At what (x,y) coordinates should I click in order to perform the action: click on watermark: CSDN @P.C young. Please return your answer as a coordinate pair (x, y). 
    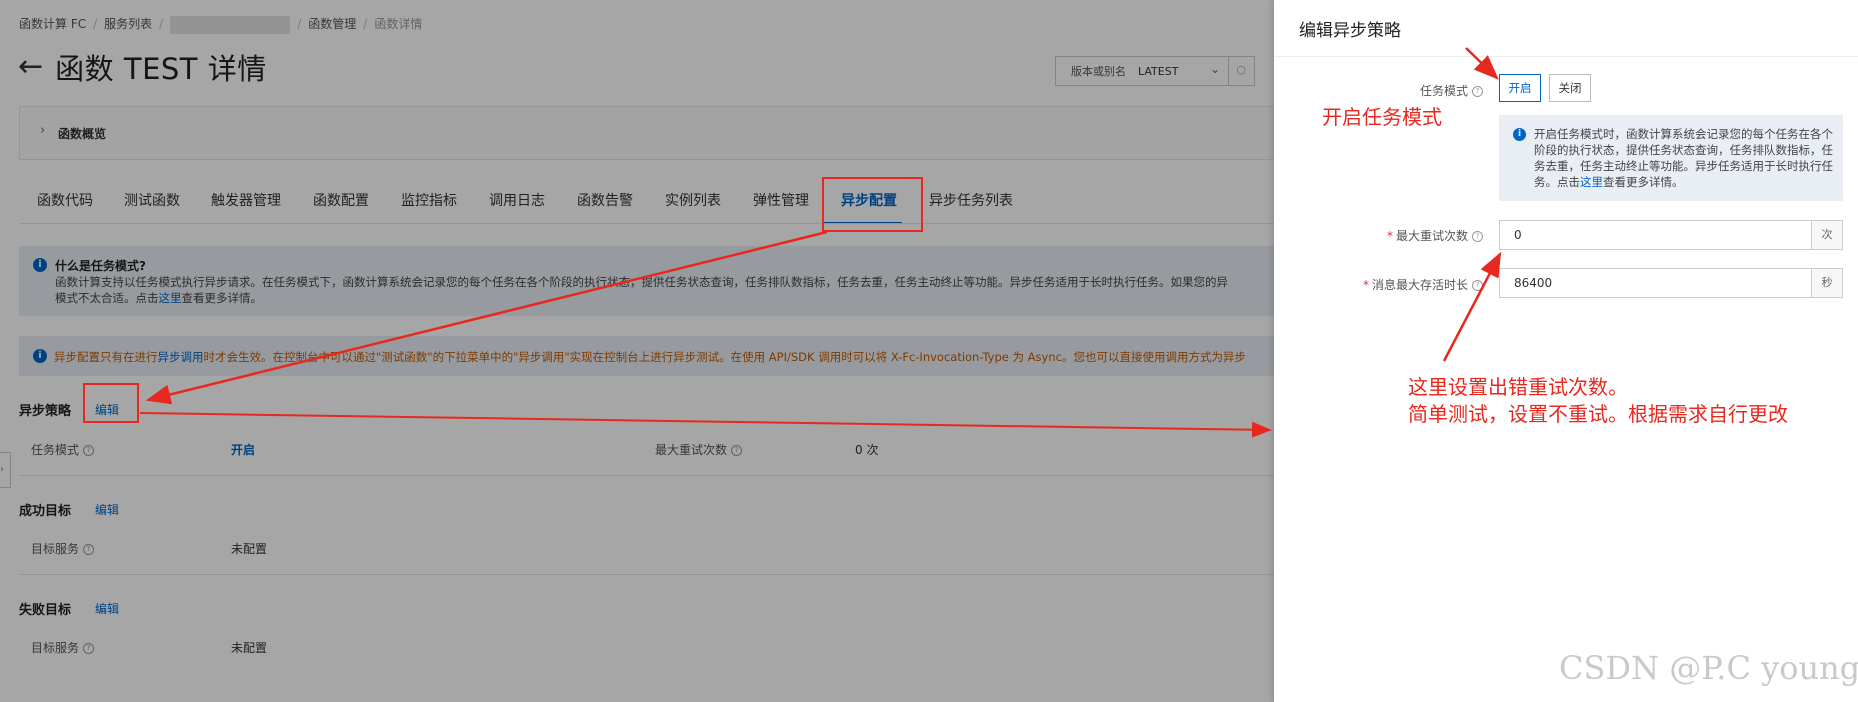
    Looking at the image, I should click on (1708, 668).